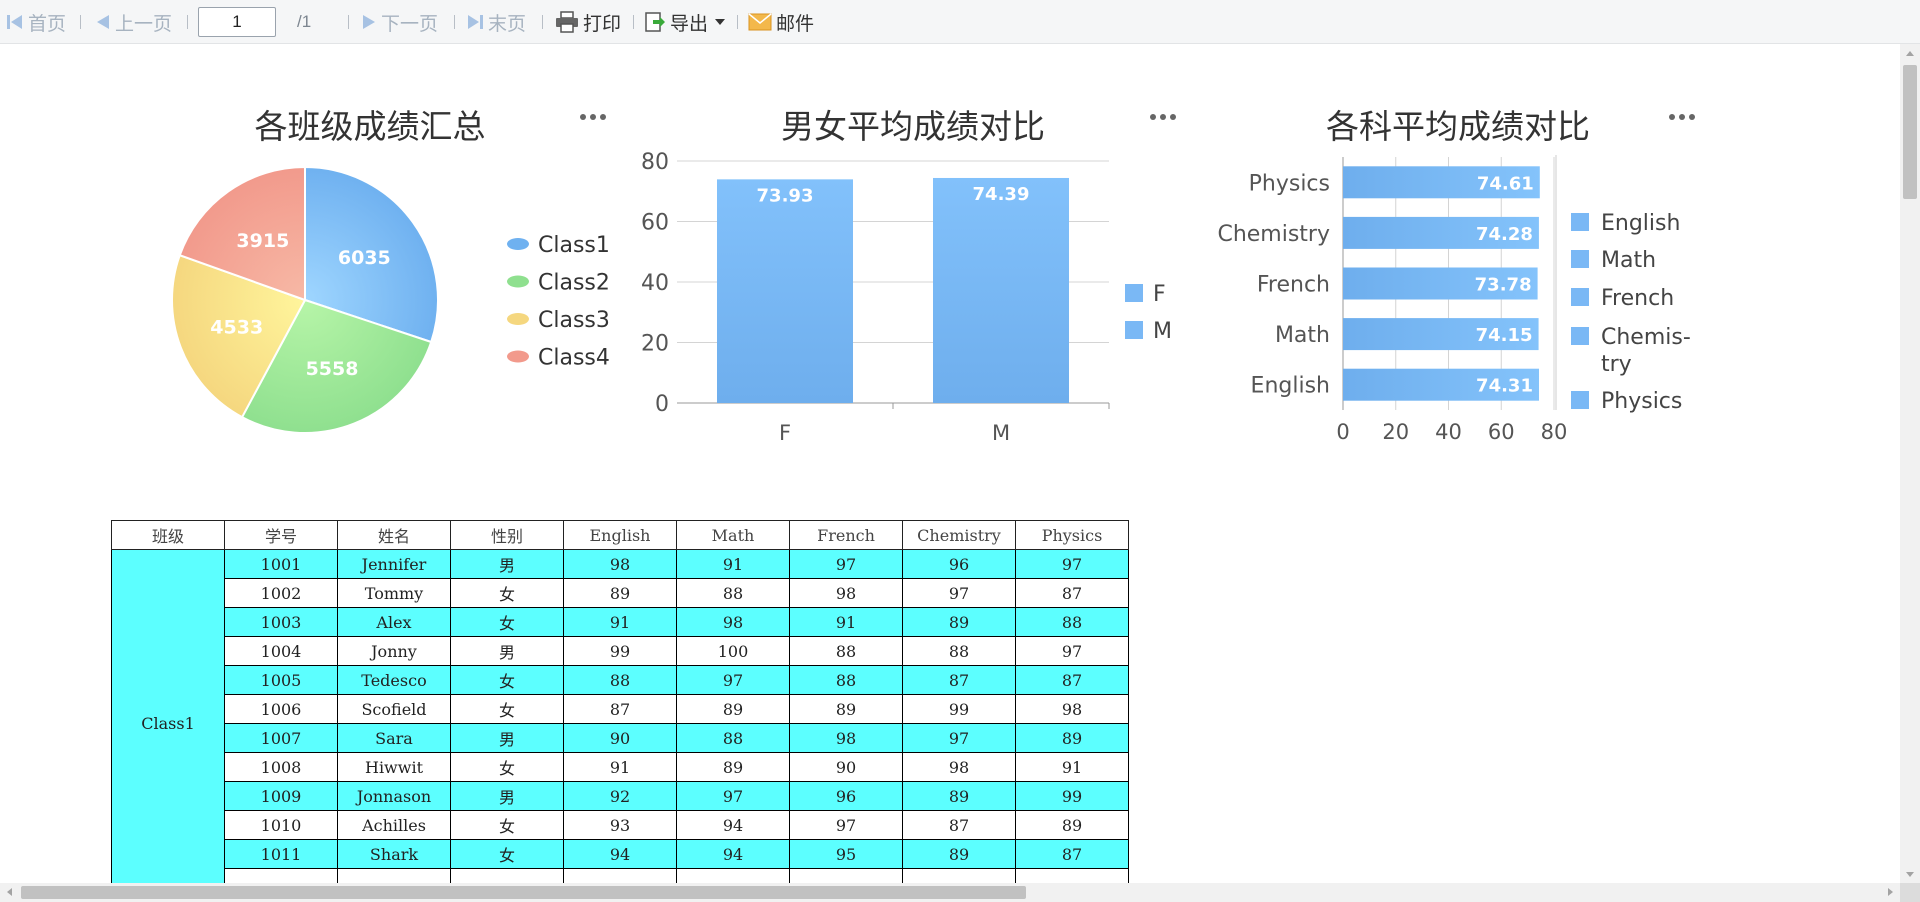 The height and width of the screenshot is (902, 1920). Describe the element at coordinates (237, 22) in the screenshot. I see `page-number-input: 1` at that location.